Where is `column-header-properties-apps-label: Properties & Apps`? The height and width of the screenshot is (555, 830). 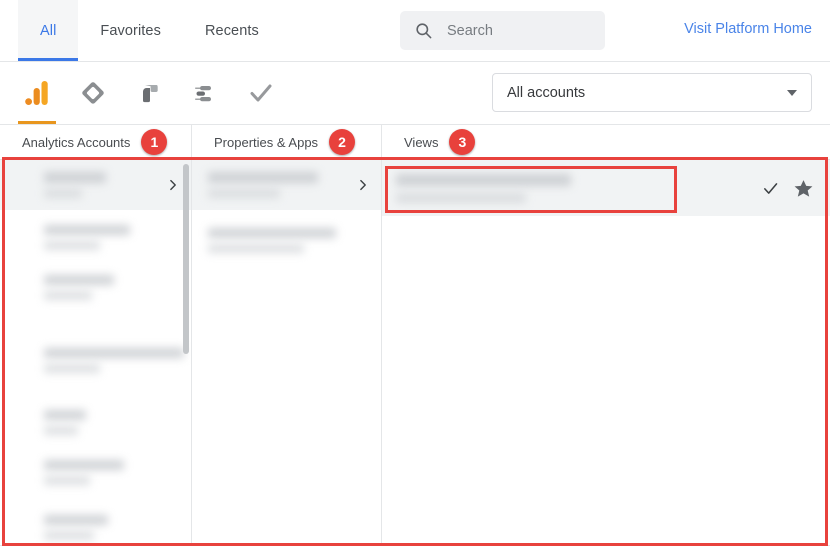
column-header-properties-apps-label: Properties & Apps is located at coordinates (266, 142).